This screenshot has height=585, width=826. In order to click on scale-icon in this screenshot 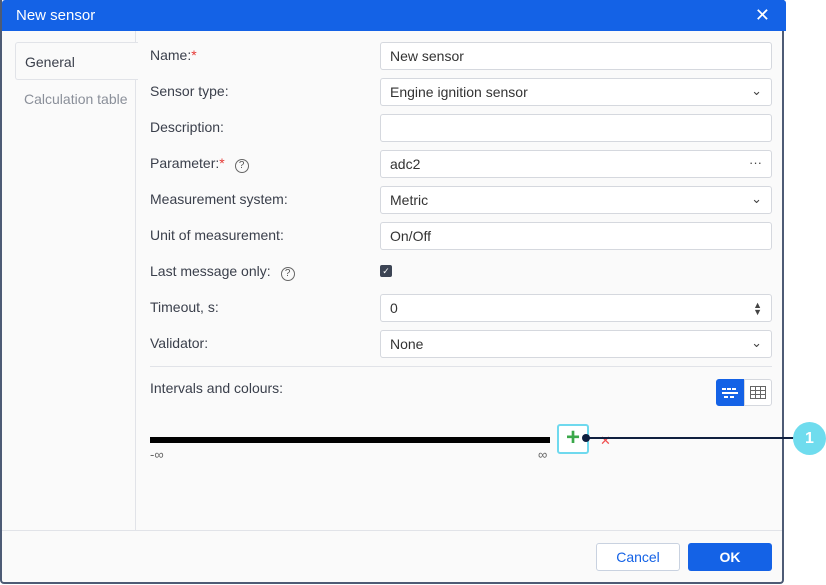, I will do `click(730, 393)`.